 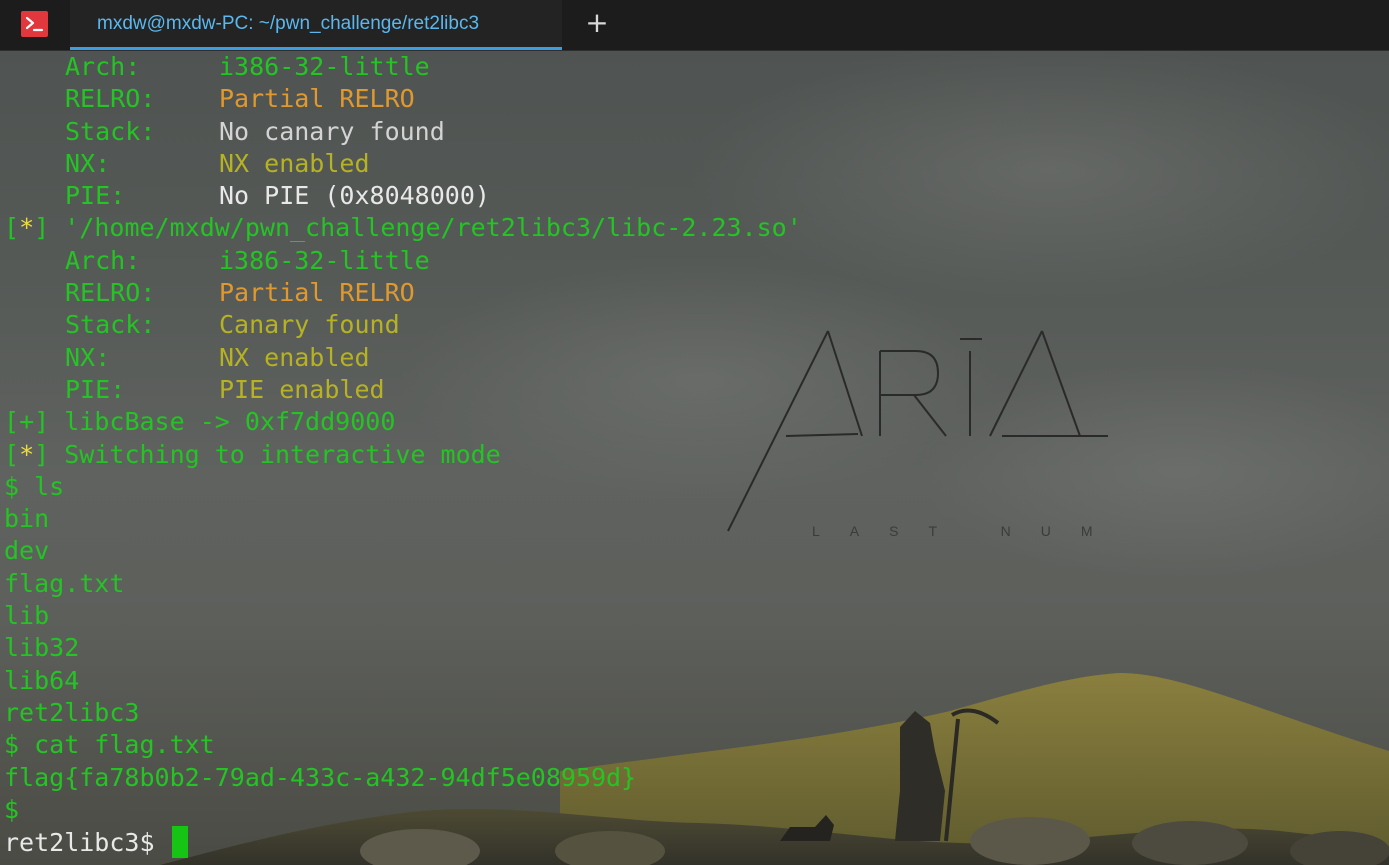 I want to click on tab-active: mxdw@mxdw-PC: ~/pwn_challenge/ret2libc3, so click(x=316, y=25).